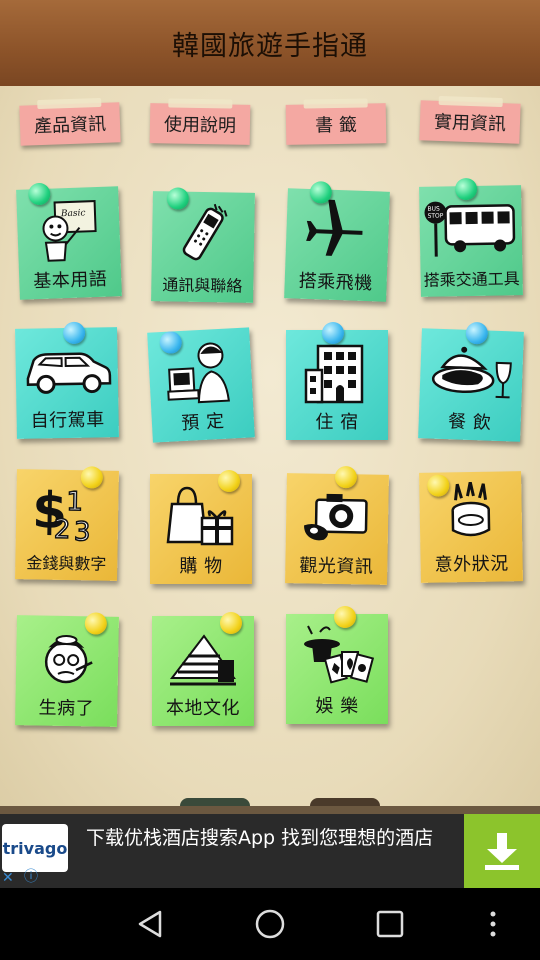 This screenshot has width=540, height=960. I want to click on tab-label: 書 籤, so click(336, 125).